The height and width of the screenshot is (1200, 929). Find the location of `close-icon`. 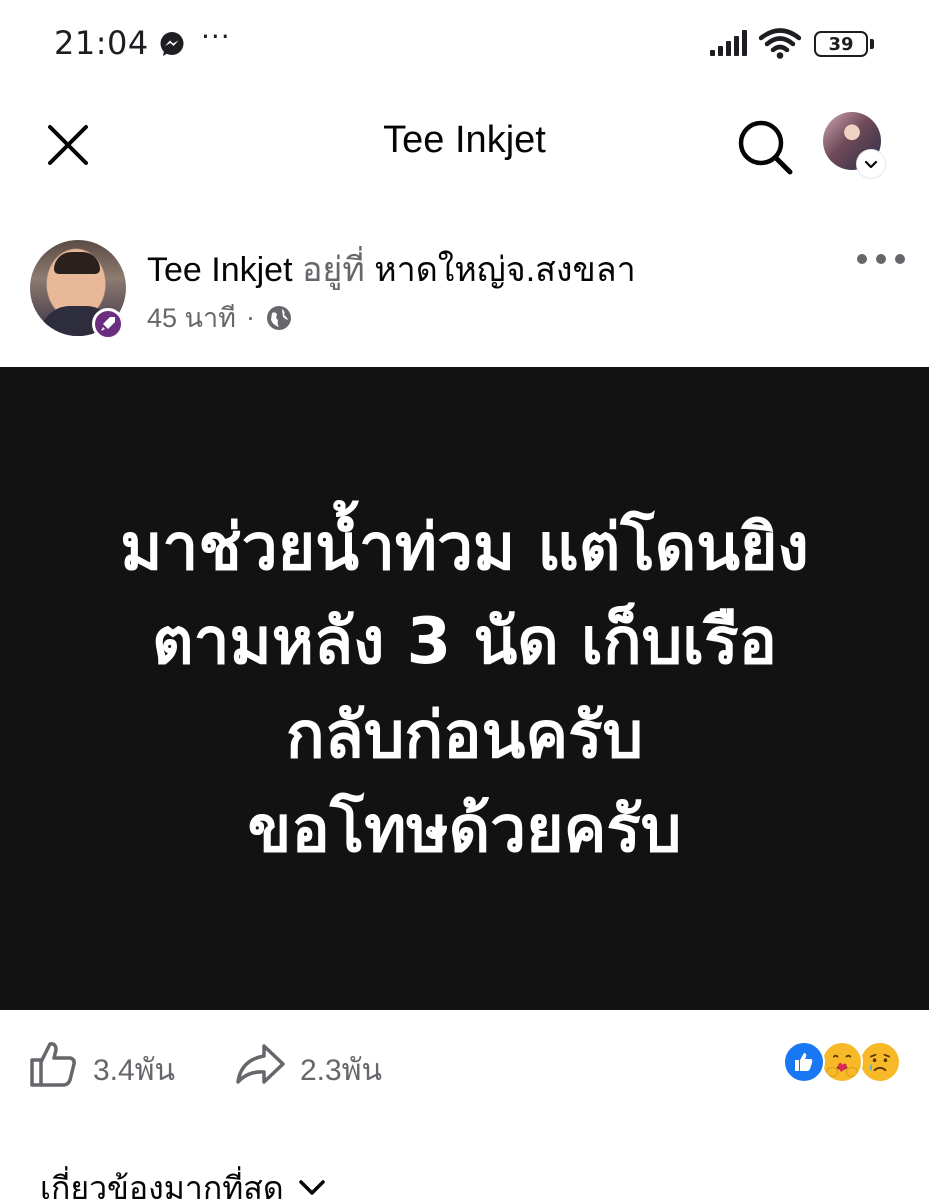

close-icon is located at coordinates (68, 145).